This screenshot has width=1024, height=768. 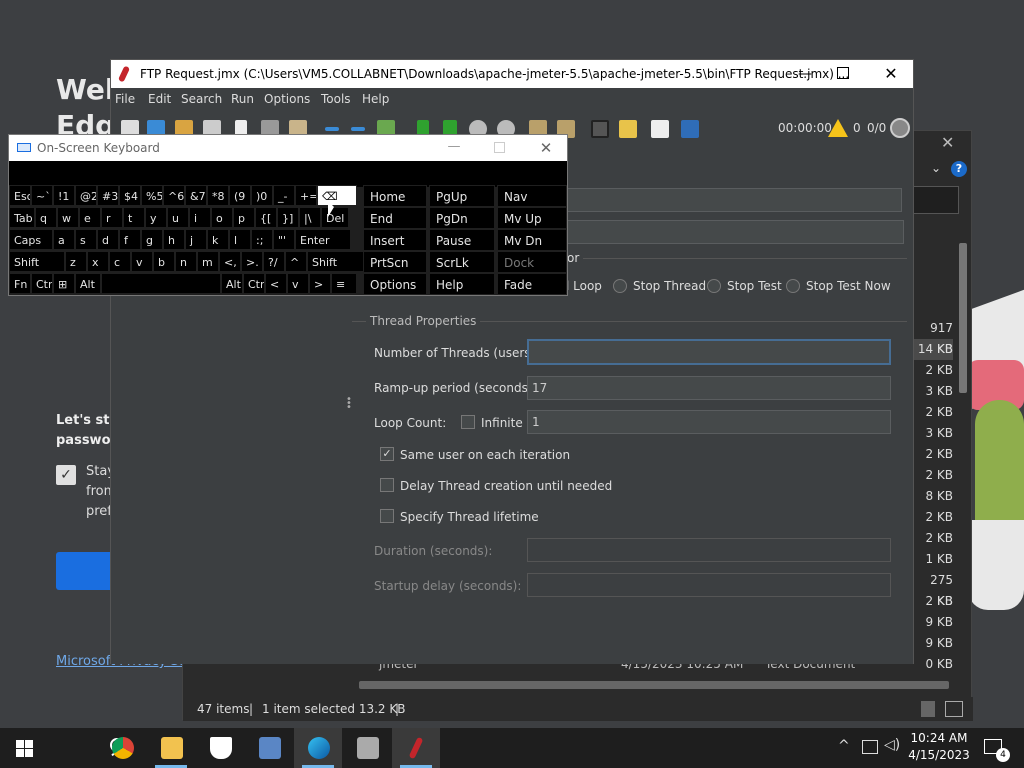 I want to click on osk-nav-key: Nav, so click(x=532, y=196).